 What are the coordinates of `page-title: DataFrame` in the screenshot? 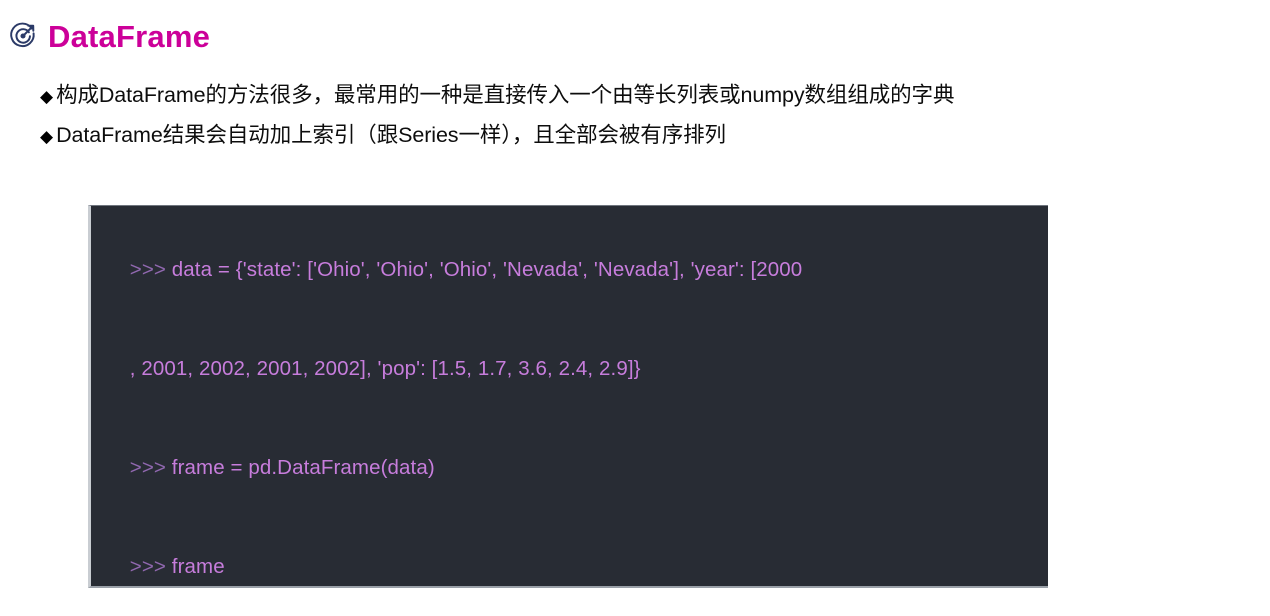 It's located at (129, 36).